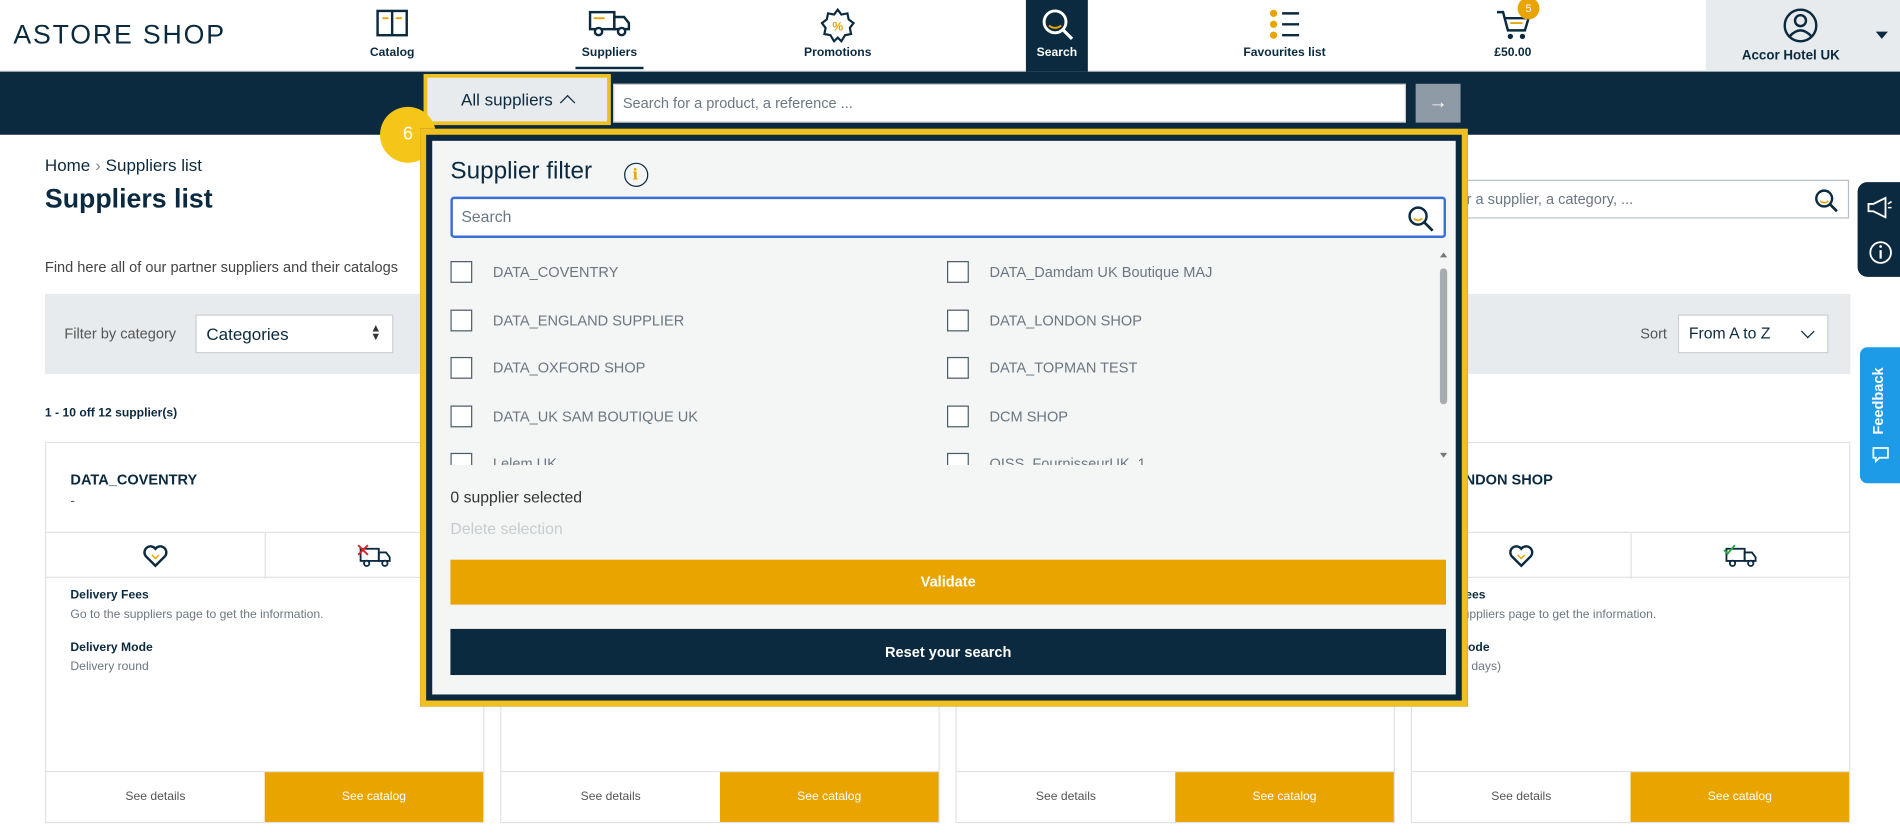 The image size is (1900, 836). What do you see at coordinates (506, 529) in the screenshot?
I see `delete-selection-link: Delete selection` at bounding box center [506, 529].